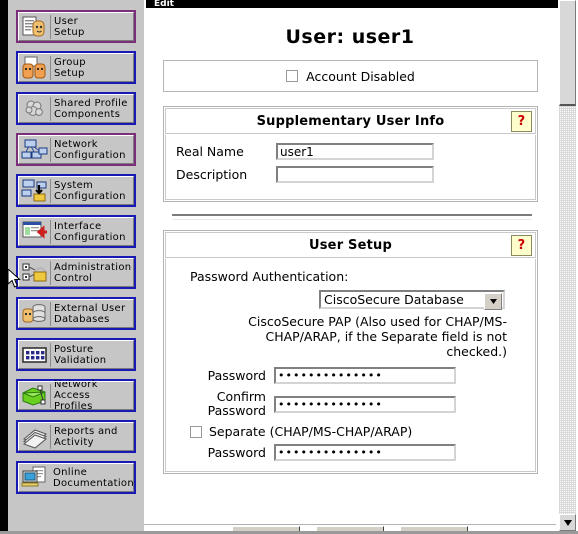 The image size is (578, 534). I want to click on system-configuration-icon, so click(35, 190).